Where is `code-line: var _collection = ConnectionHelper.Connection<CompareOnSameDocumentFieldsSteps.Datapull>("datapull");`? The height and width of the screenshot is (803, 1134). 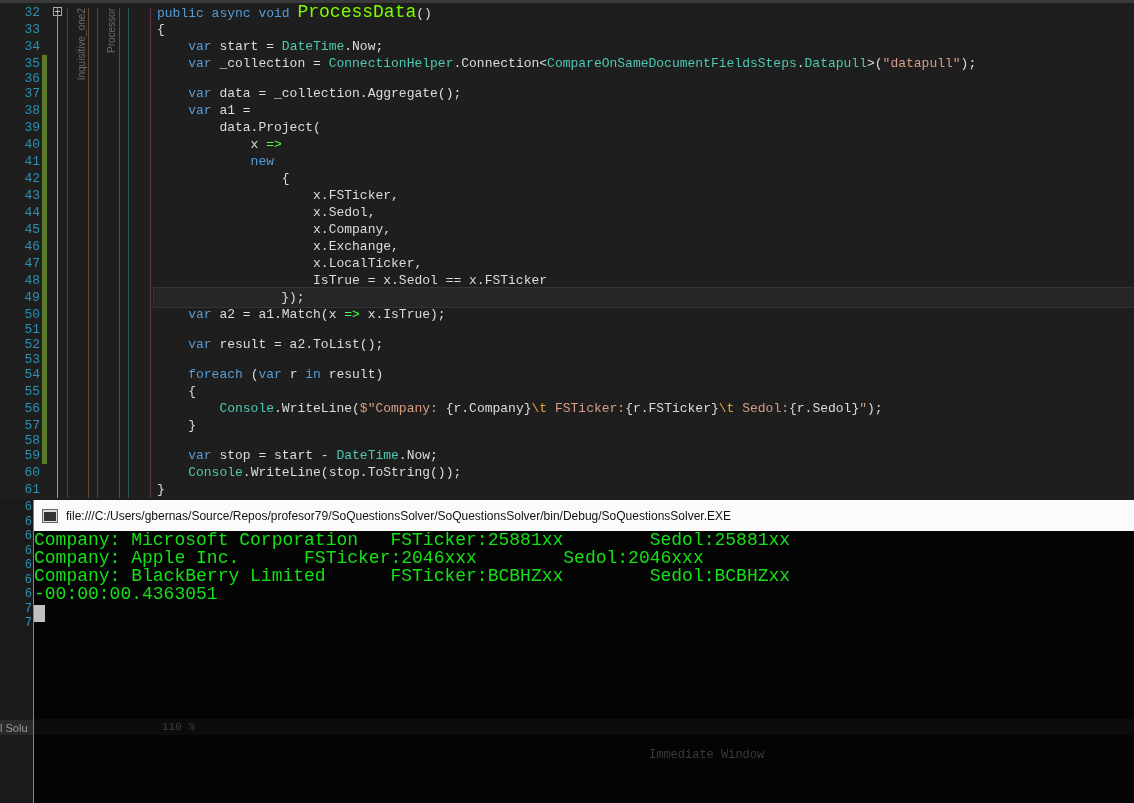 code-line: var _collection = ConnectionHelper.Connection<CompareOnSameDocumentFieldsSteps.Datapull>("datapull"); is located at coordinates (582, 63).